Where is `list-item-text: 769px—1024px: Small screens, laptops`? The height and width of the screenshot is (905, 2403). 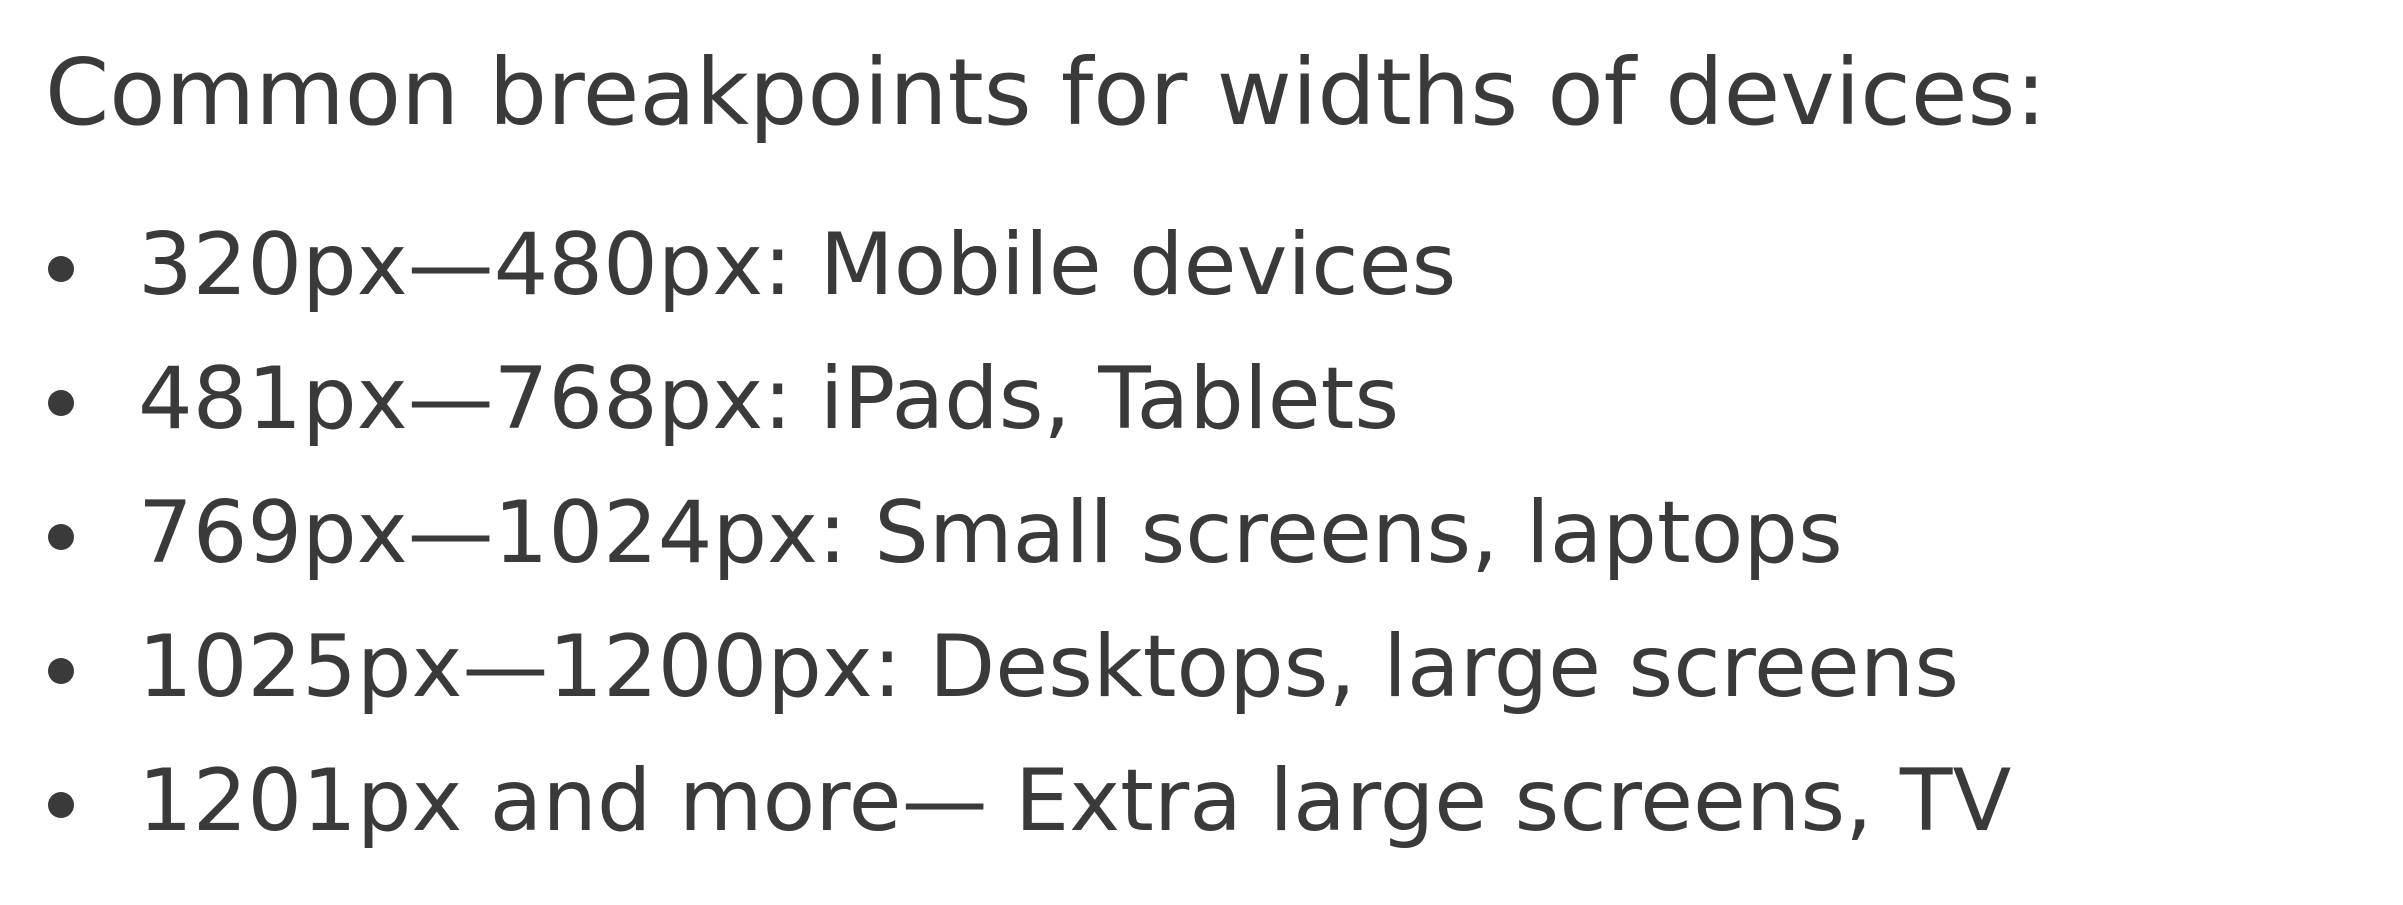 list-item-text: 769px—1024px: Small screens, laptops is located at coordinates (990, 533).